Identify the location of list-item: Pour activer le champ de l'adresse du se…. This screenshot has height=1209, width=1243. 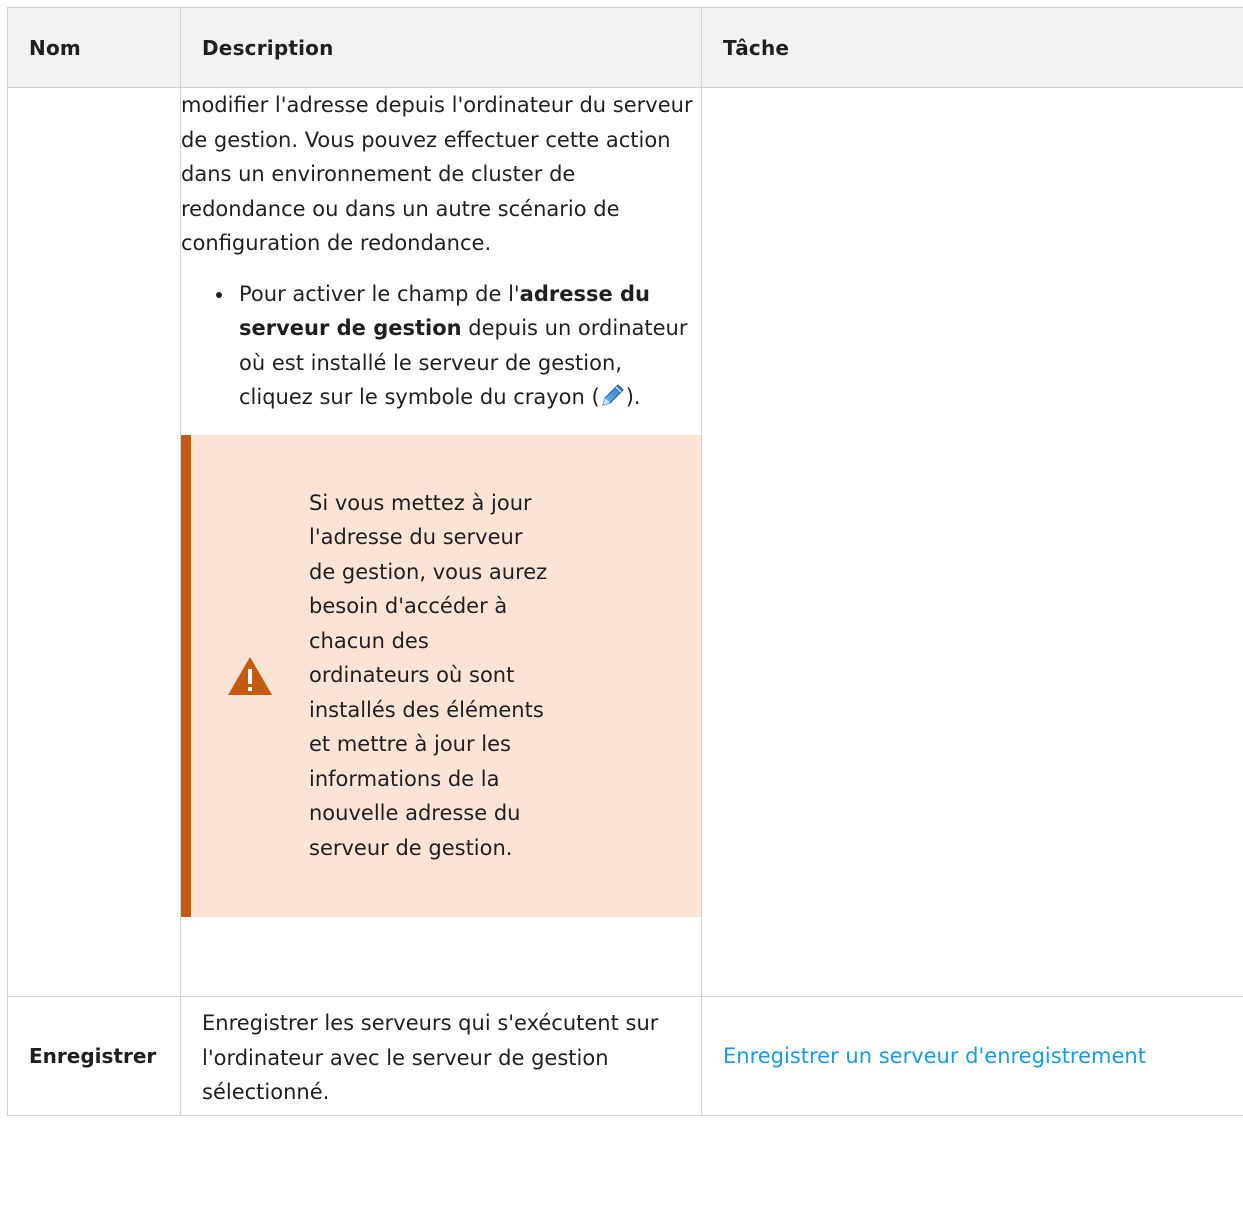
(458, 346).